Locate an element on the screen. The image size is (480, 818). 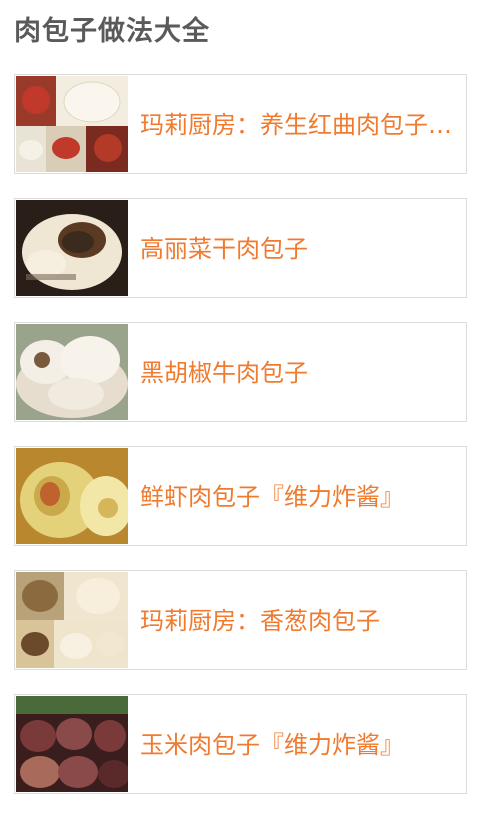
recipe-item: 高丽菜干肉包子 is located at coordinates (240, 248).